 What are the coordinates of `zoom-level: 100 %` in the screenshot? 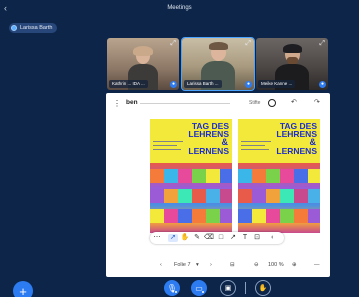 It's located at (276, 265).